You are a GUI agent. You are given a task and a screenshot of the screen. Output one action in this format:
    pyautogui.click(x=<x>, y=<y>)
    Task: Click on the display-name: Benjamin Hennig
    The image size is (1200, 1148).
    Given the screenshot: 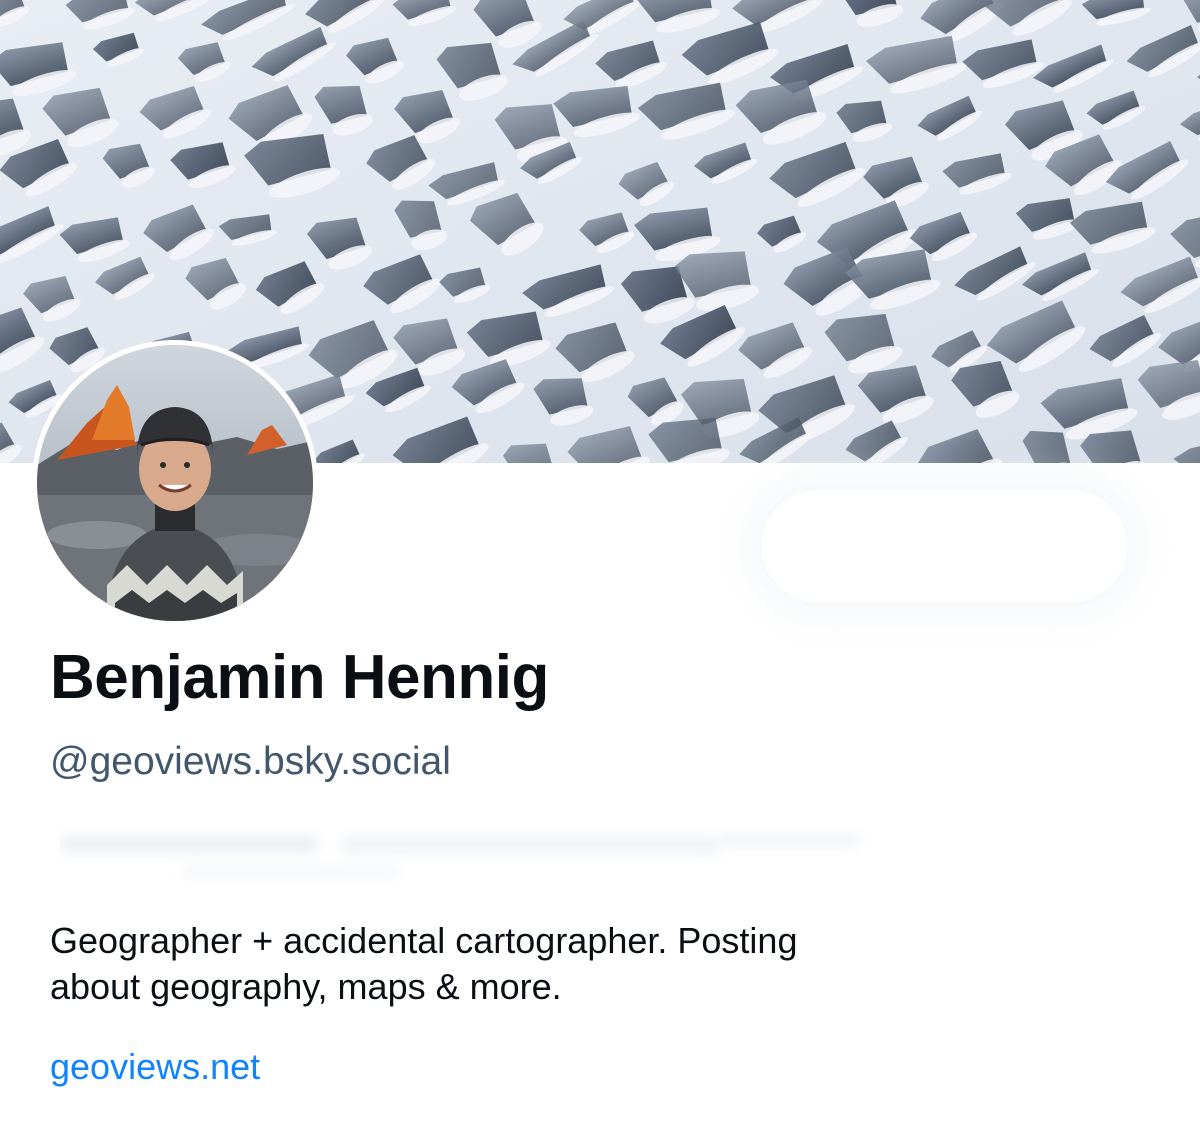 What is the action you would take?
    pyautogui.click(x=299, y=677)
    